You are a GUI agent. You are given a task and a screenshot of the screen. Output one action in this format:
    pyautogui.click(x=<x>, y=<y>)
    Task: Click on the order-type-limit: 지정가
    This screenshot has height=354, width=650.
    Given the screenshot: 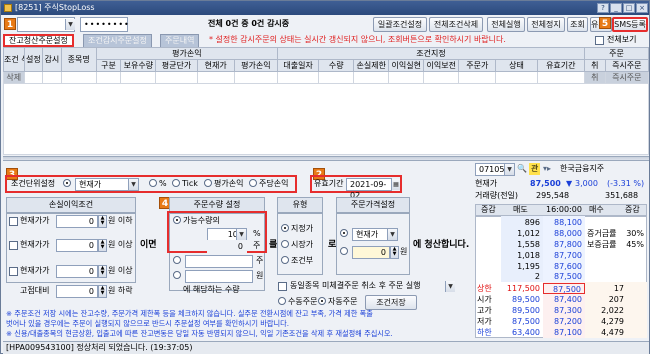 What is the action you would take?
    pyautogui.click(x=297, y=229)
    